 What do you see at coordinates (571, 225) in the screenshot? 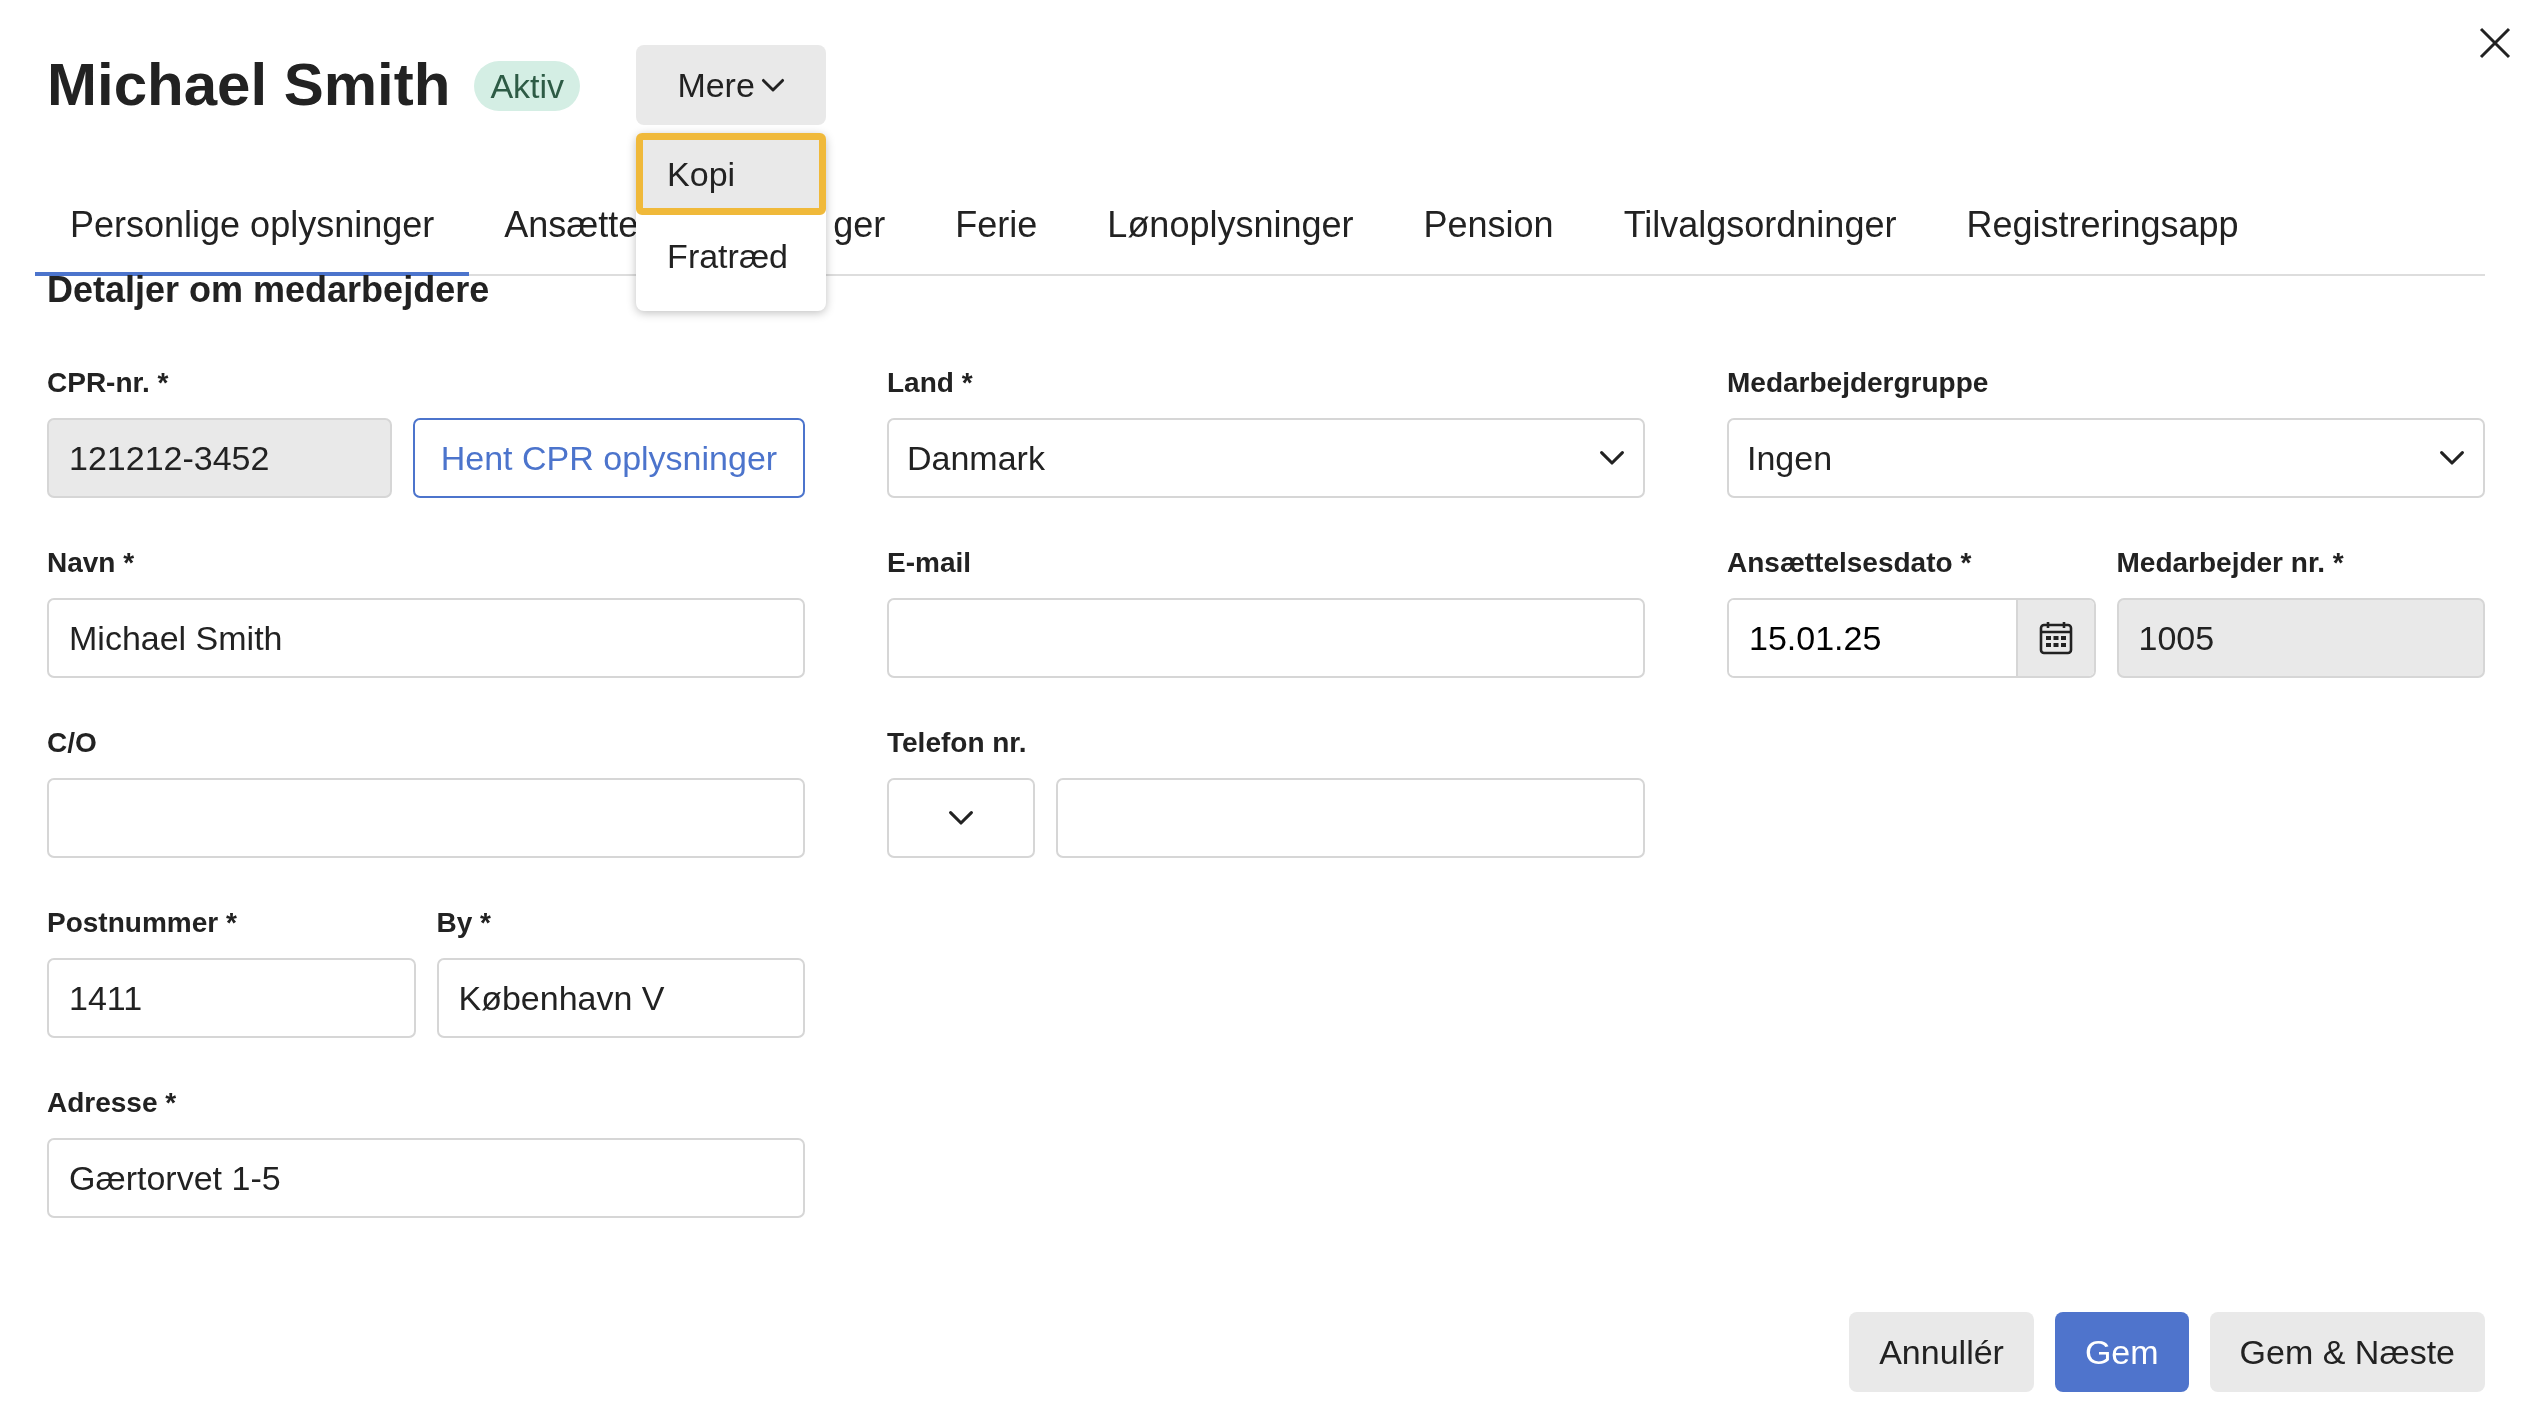
I see `tab: Ansætte` at bounding box center [571, 225].